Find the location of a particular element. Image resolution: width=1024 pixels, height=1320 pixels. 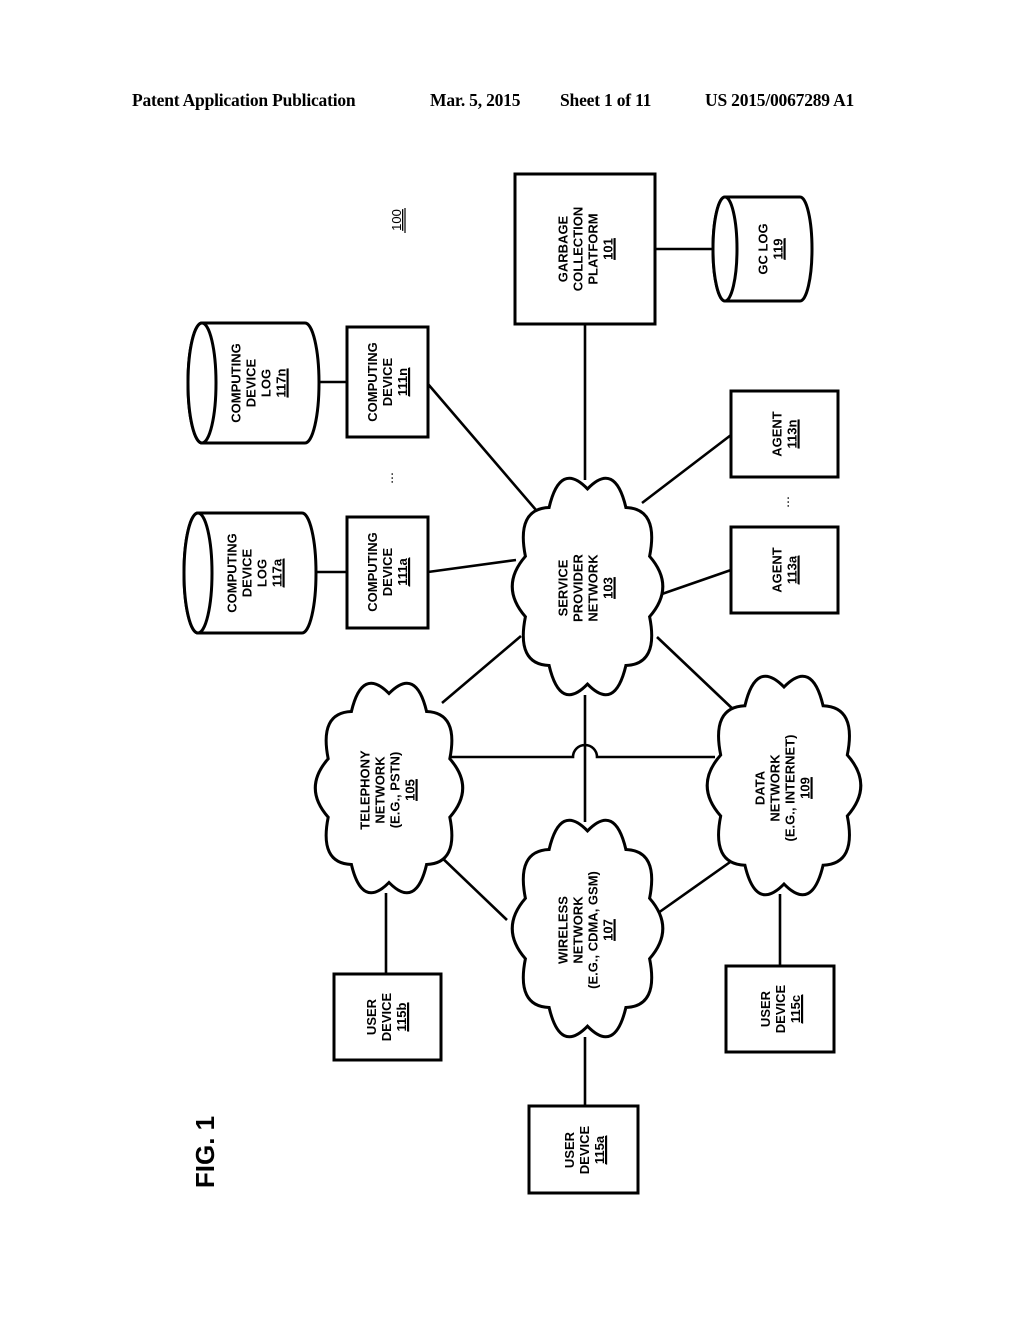

system-reference-number: 100 is located at coordinates (396, 220).